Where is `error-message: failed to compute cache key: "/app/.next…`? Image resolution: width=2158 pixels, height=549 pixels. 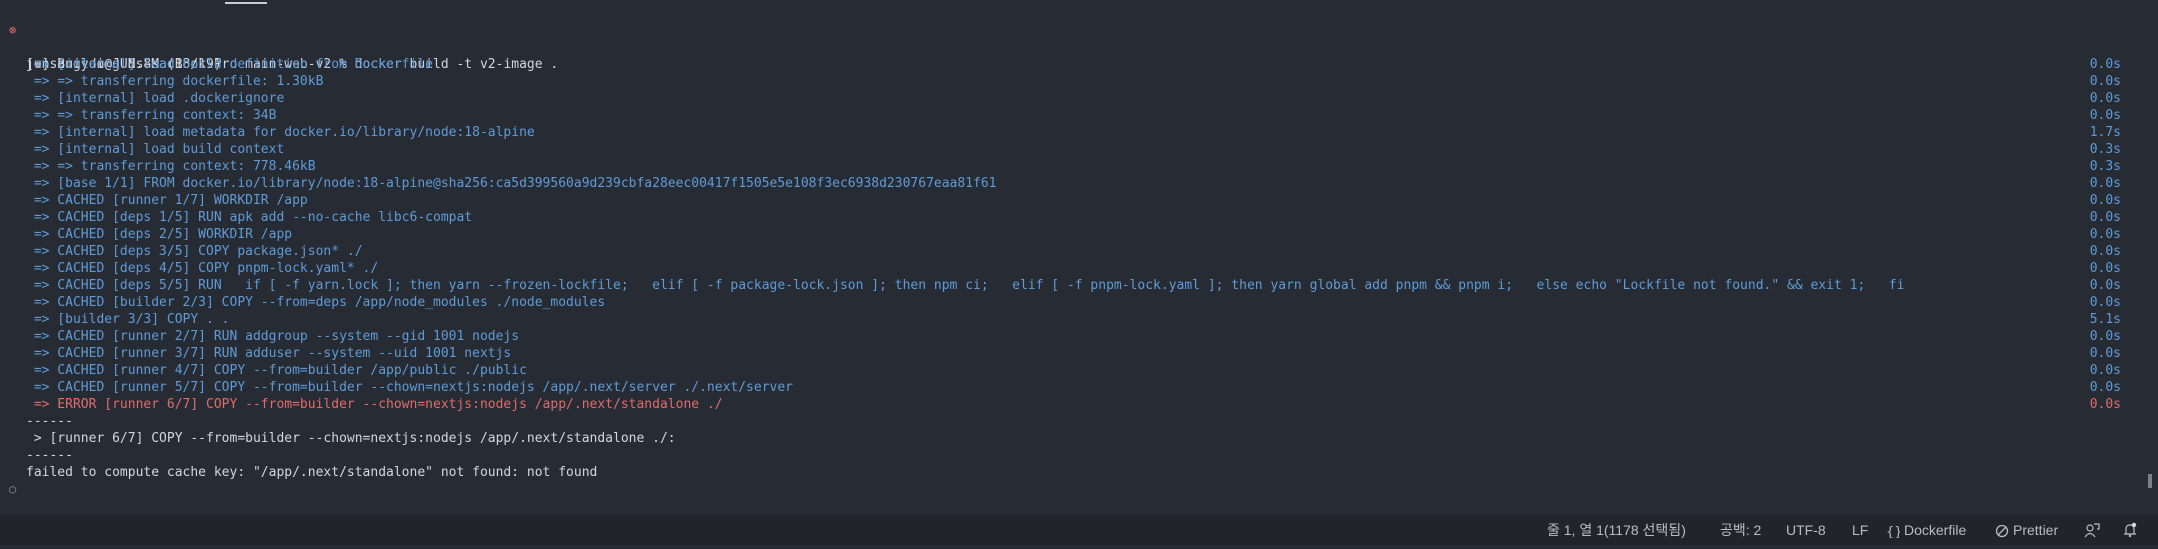 error-message: failed to compute cache key: "/app/.next… is located at coordinates (312, 472).